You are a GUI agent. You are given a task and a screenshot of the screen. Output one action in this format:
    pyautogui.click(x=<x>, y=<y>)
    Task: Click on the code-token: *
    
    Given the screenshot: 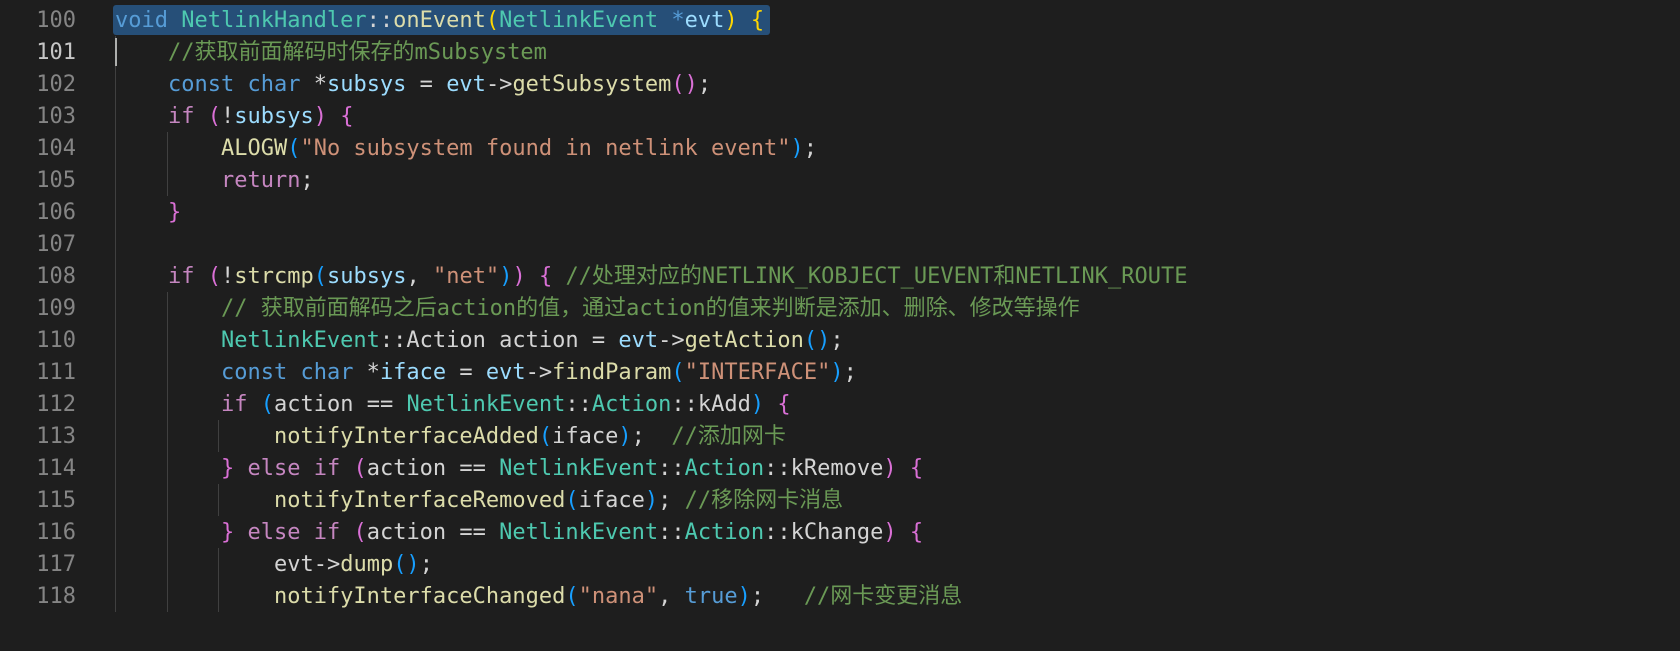 What is the action you would take?
    pyautogui.click(x=678, y=20)
    